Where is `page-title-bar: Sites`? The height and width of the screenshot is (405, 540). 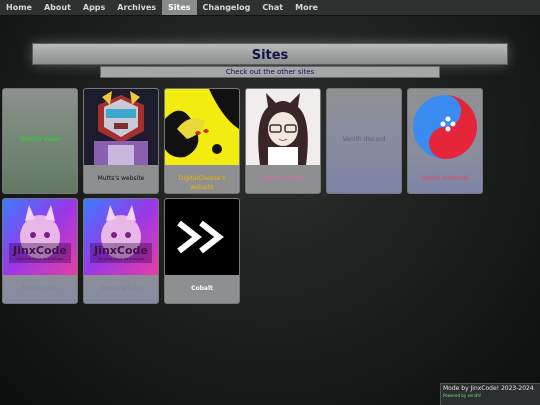 page-title-bar: Sites is located at coordinates (270, 54).